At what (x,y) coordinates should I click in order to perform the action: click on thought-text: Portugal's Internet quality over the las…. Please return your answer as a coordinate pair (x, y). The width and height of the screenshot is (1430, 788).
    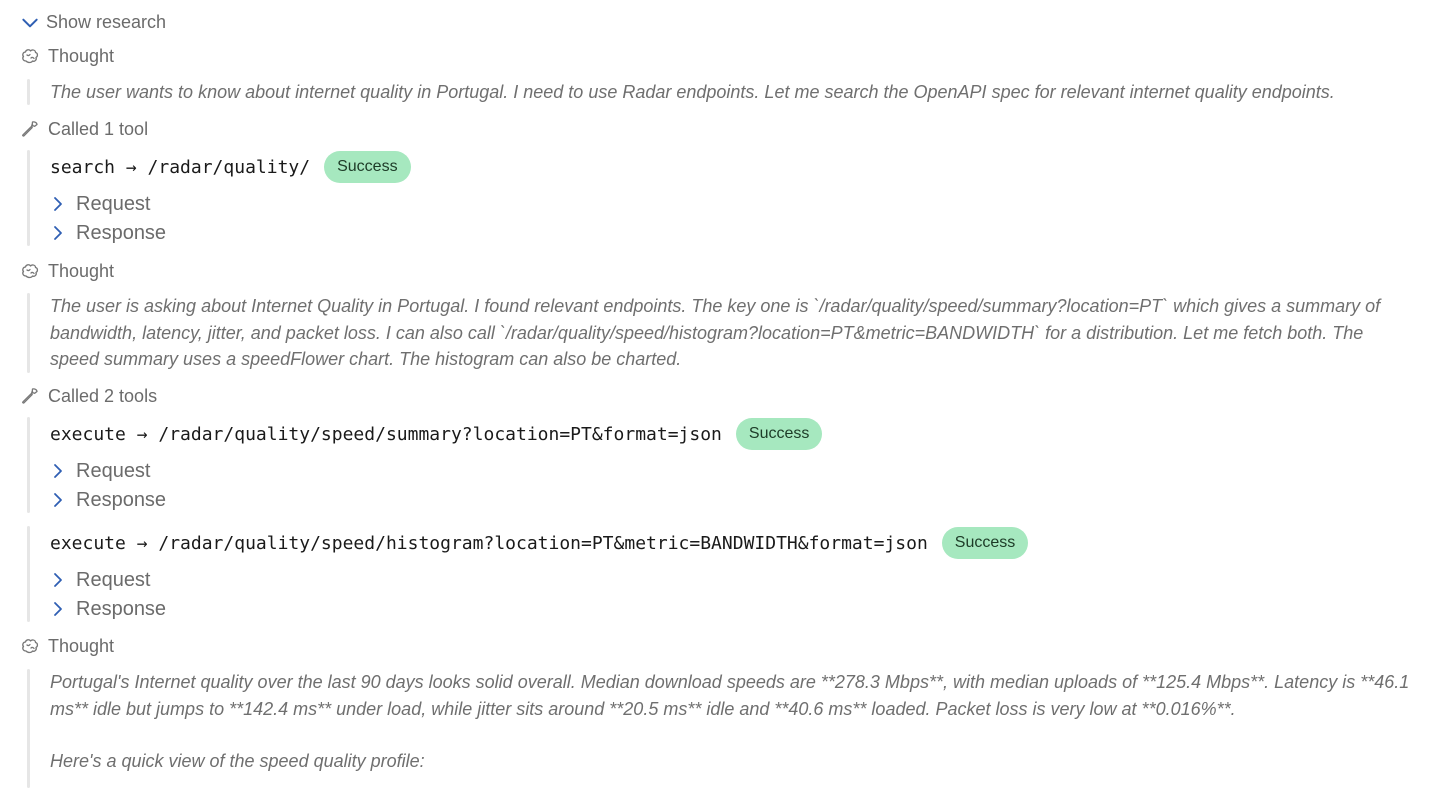
    Looking at the image, I should click on (730, 695).